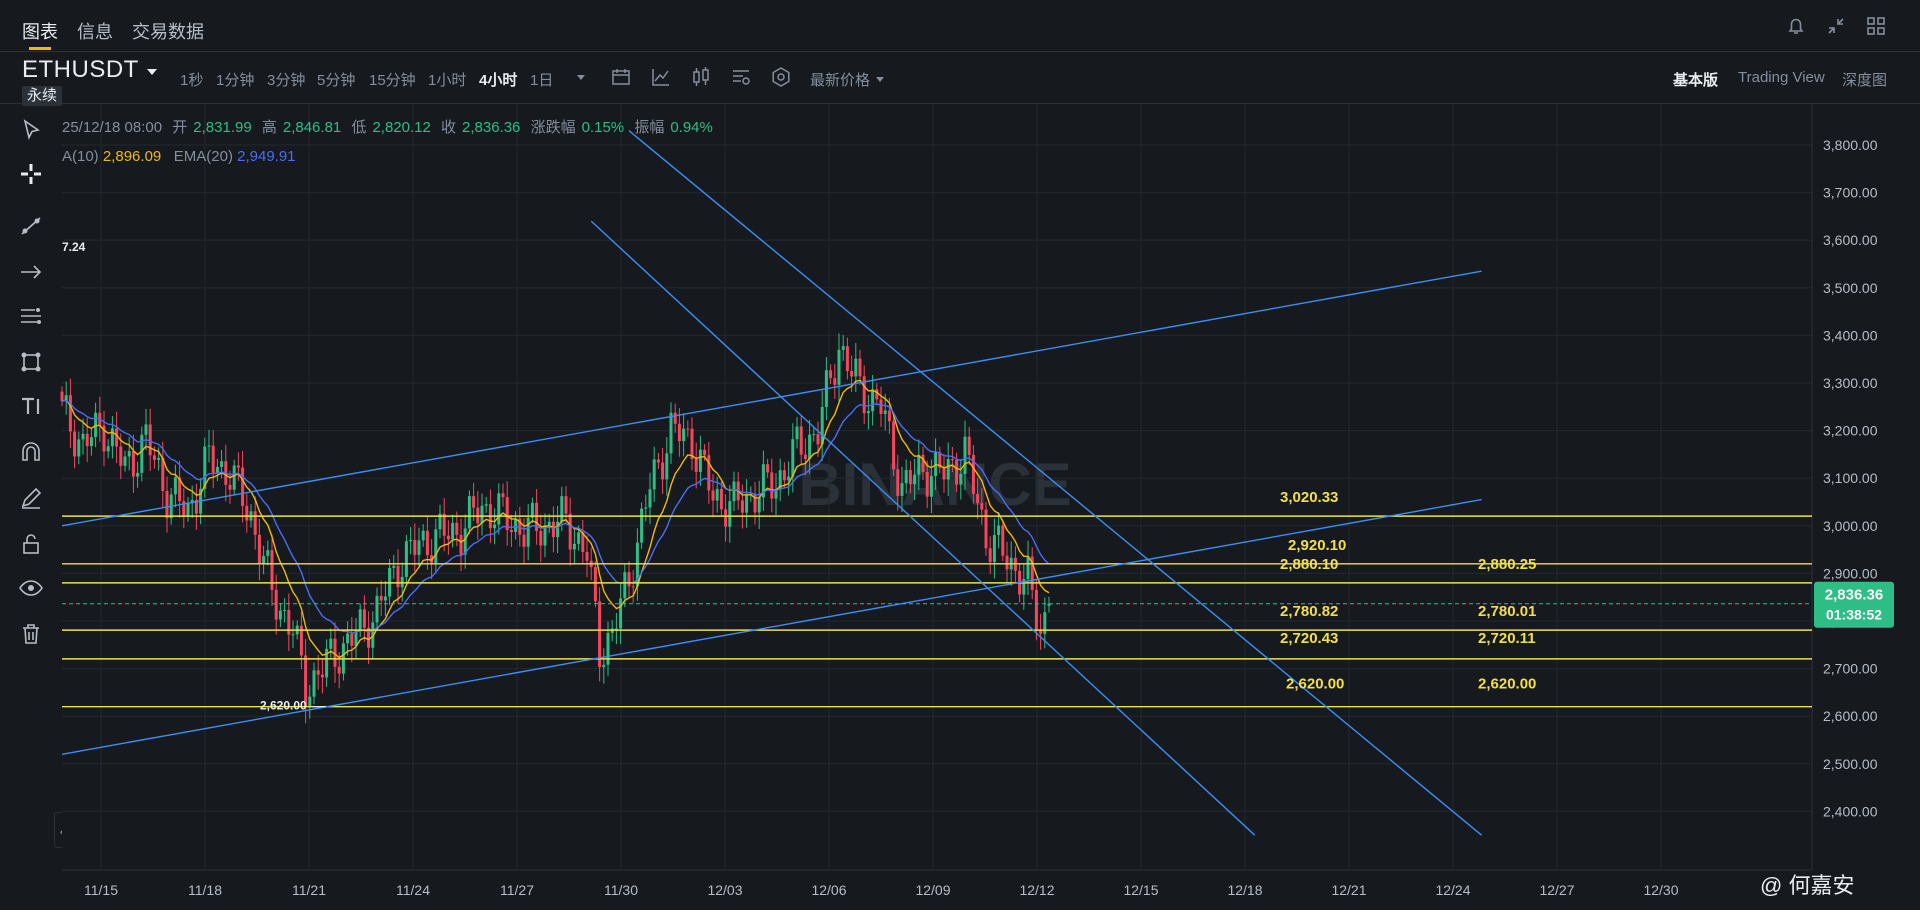 The width and height of the screenshot is (1920, 910). Describe the element at coordinates (283, 706) in the screenshot. I see `low-marker-label: 2,620.00` at that location.